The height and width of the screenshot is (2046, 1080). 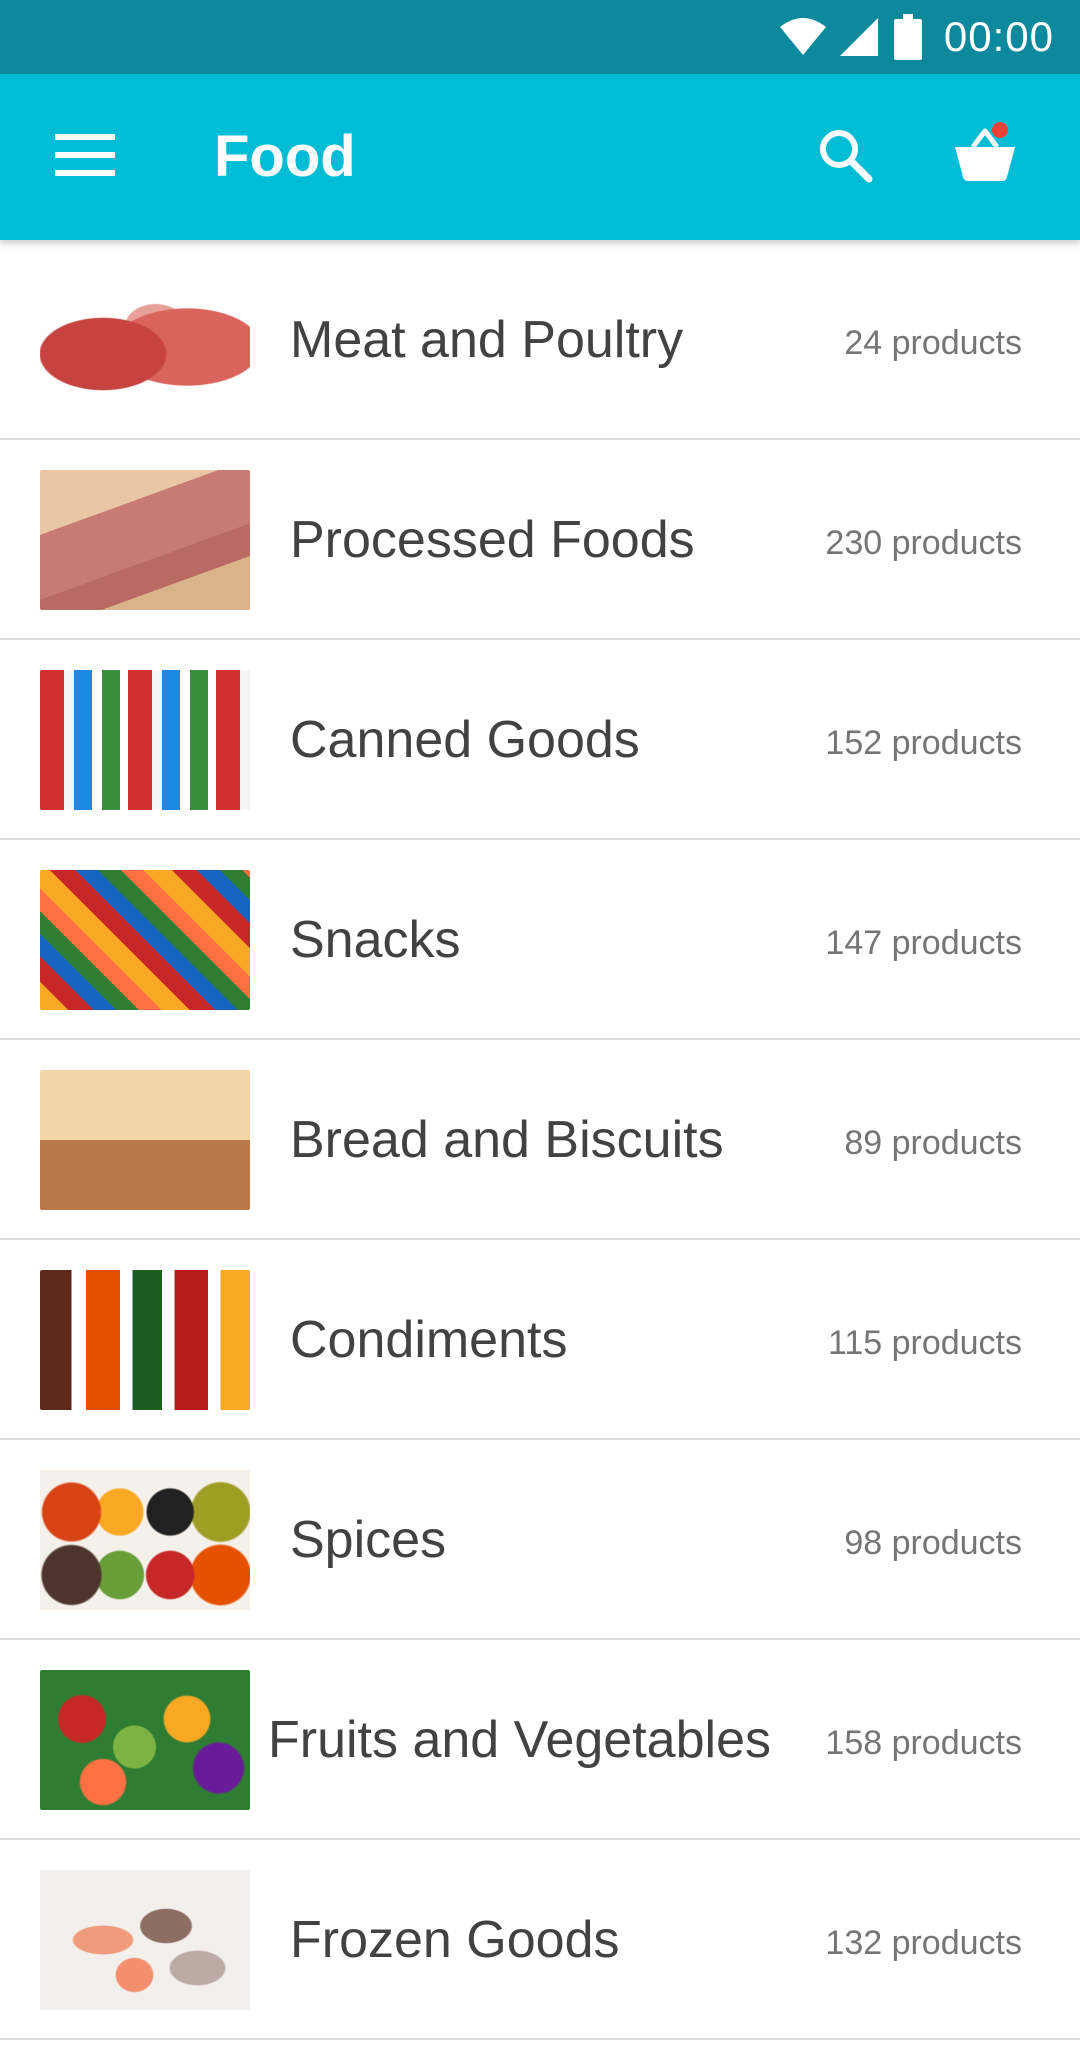 I want to click on list-item-meat-and-poultry: Meat and Poultry 24 products, so click(x=540, y=340).